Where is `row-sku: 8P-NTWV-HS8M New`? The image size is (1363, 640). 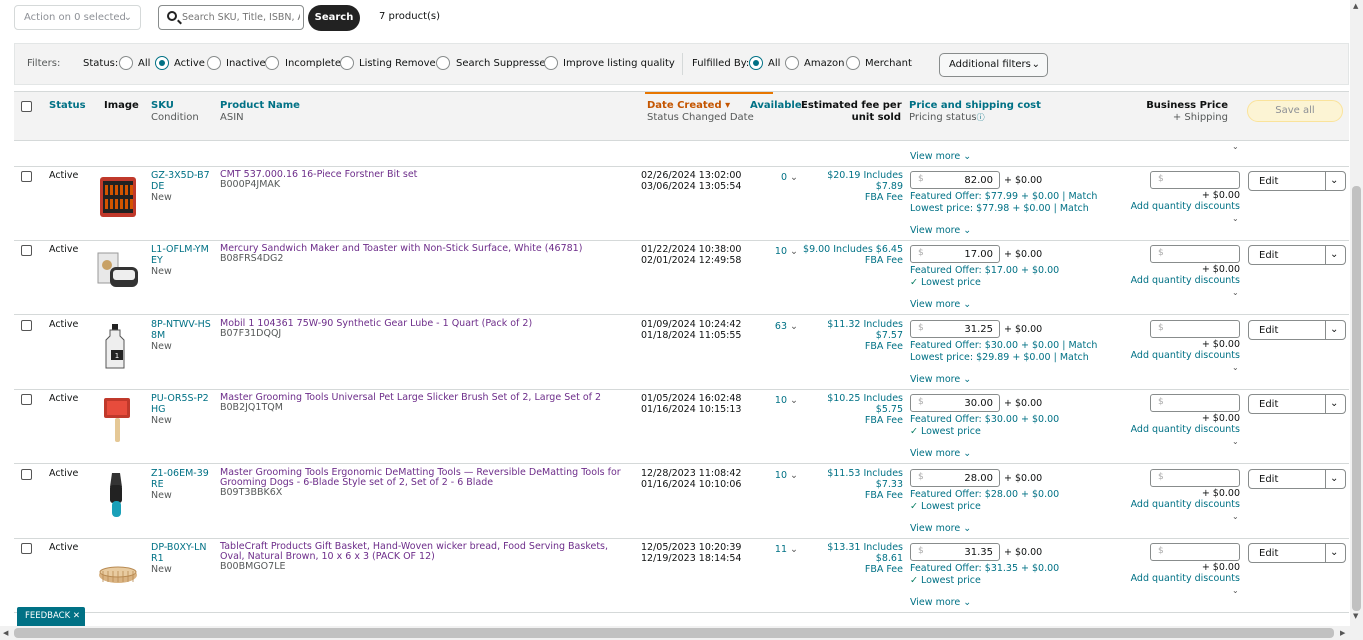 row-sku: 8P-NTWV-HS8M New is located at coordinates (181, 335).